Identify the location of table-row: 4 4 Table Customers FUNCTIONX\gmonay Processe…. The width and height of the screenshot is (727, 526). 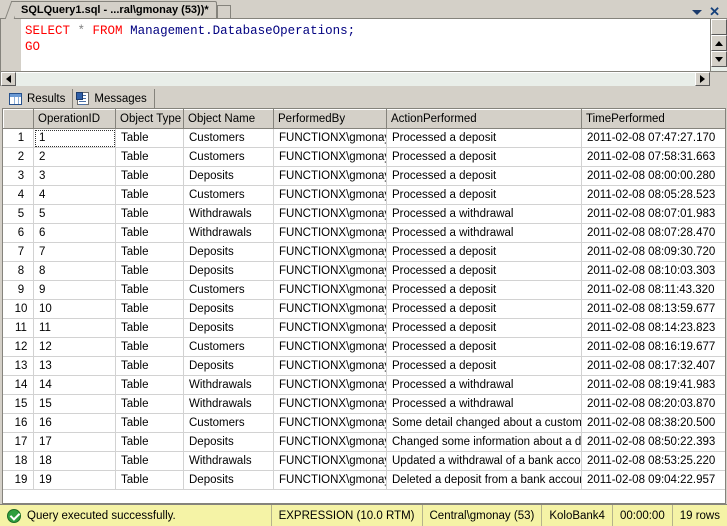
(364, 195).